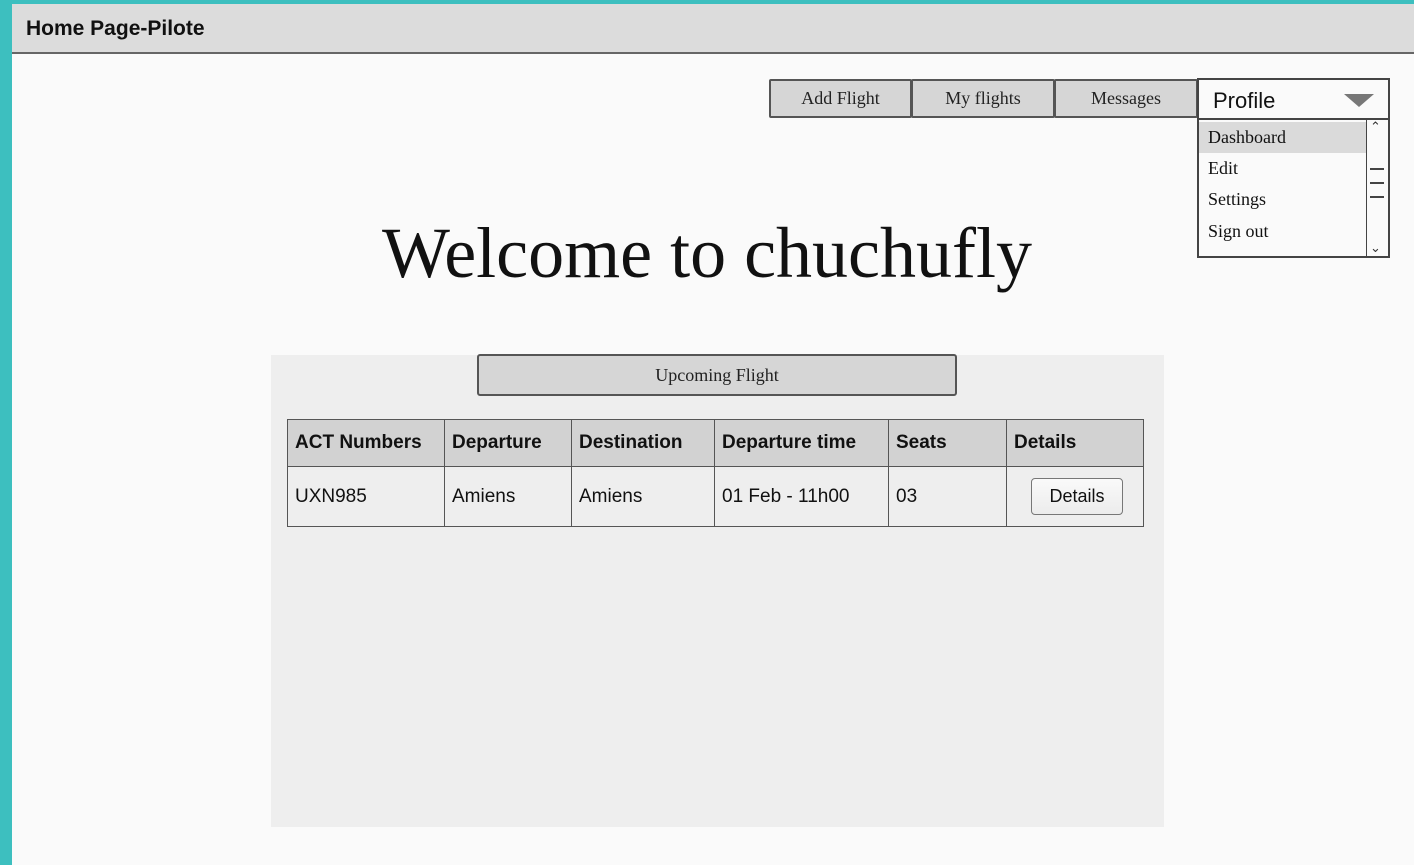  What do you see at coordinates (1293, 99) in the screenshot?
I see `profile-dropdown: Profile` at bounding box center [1293, 99].